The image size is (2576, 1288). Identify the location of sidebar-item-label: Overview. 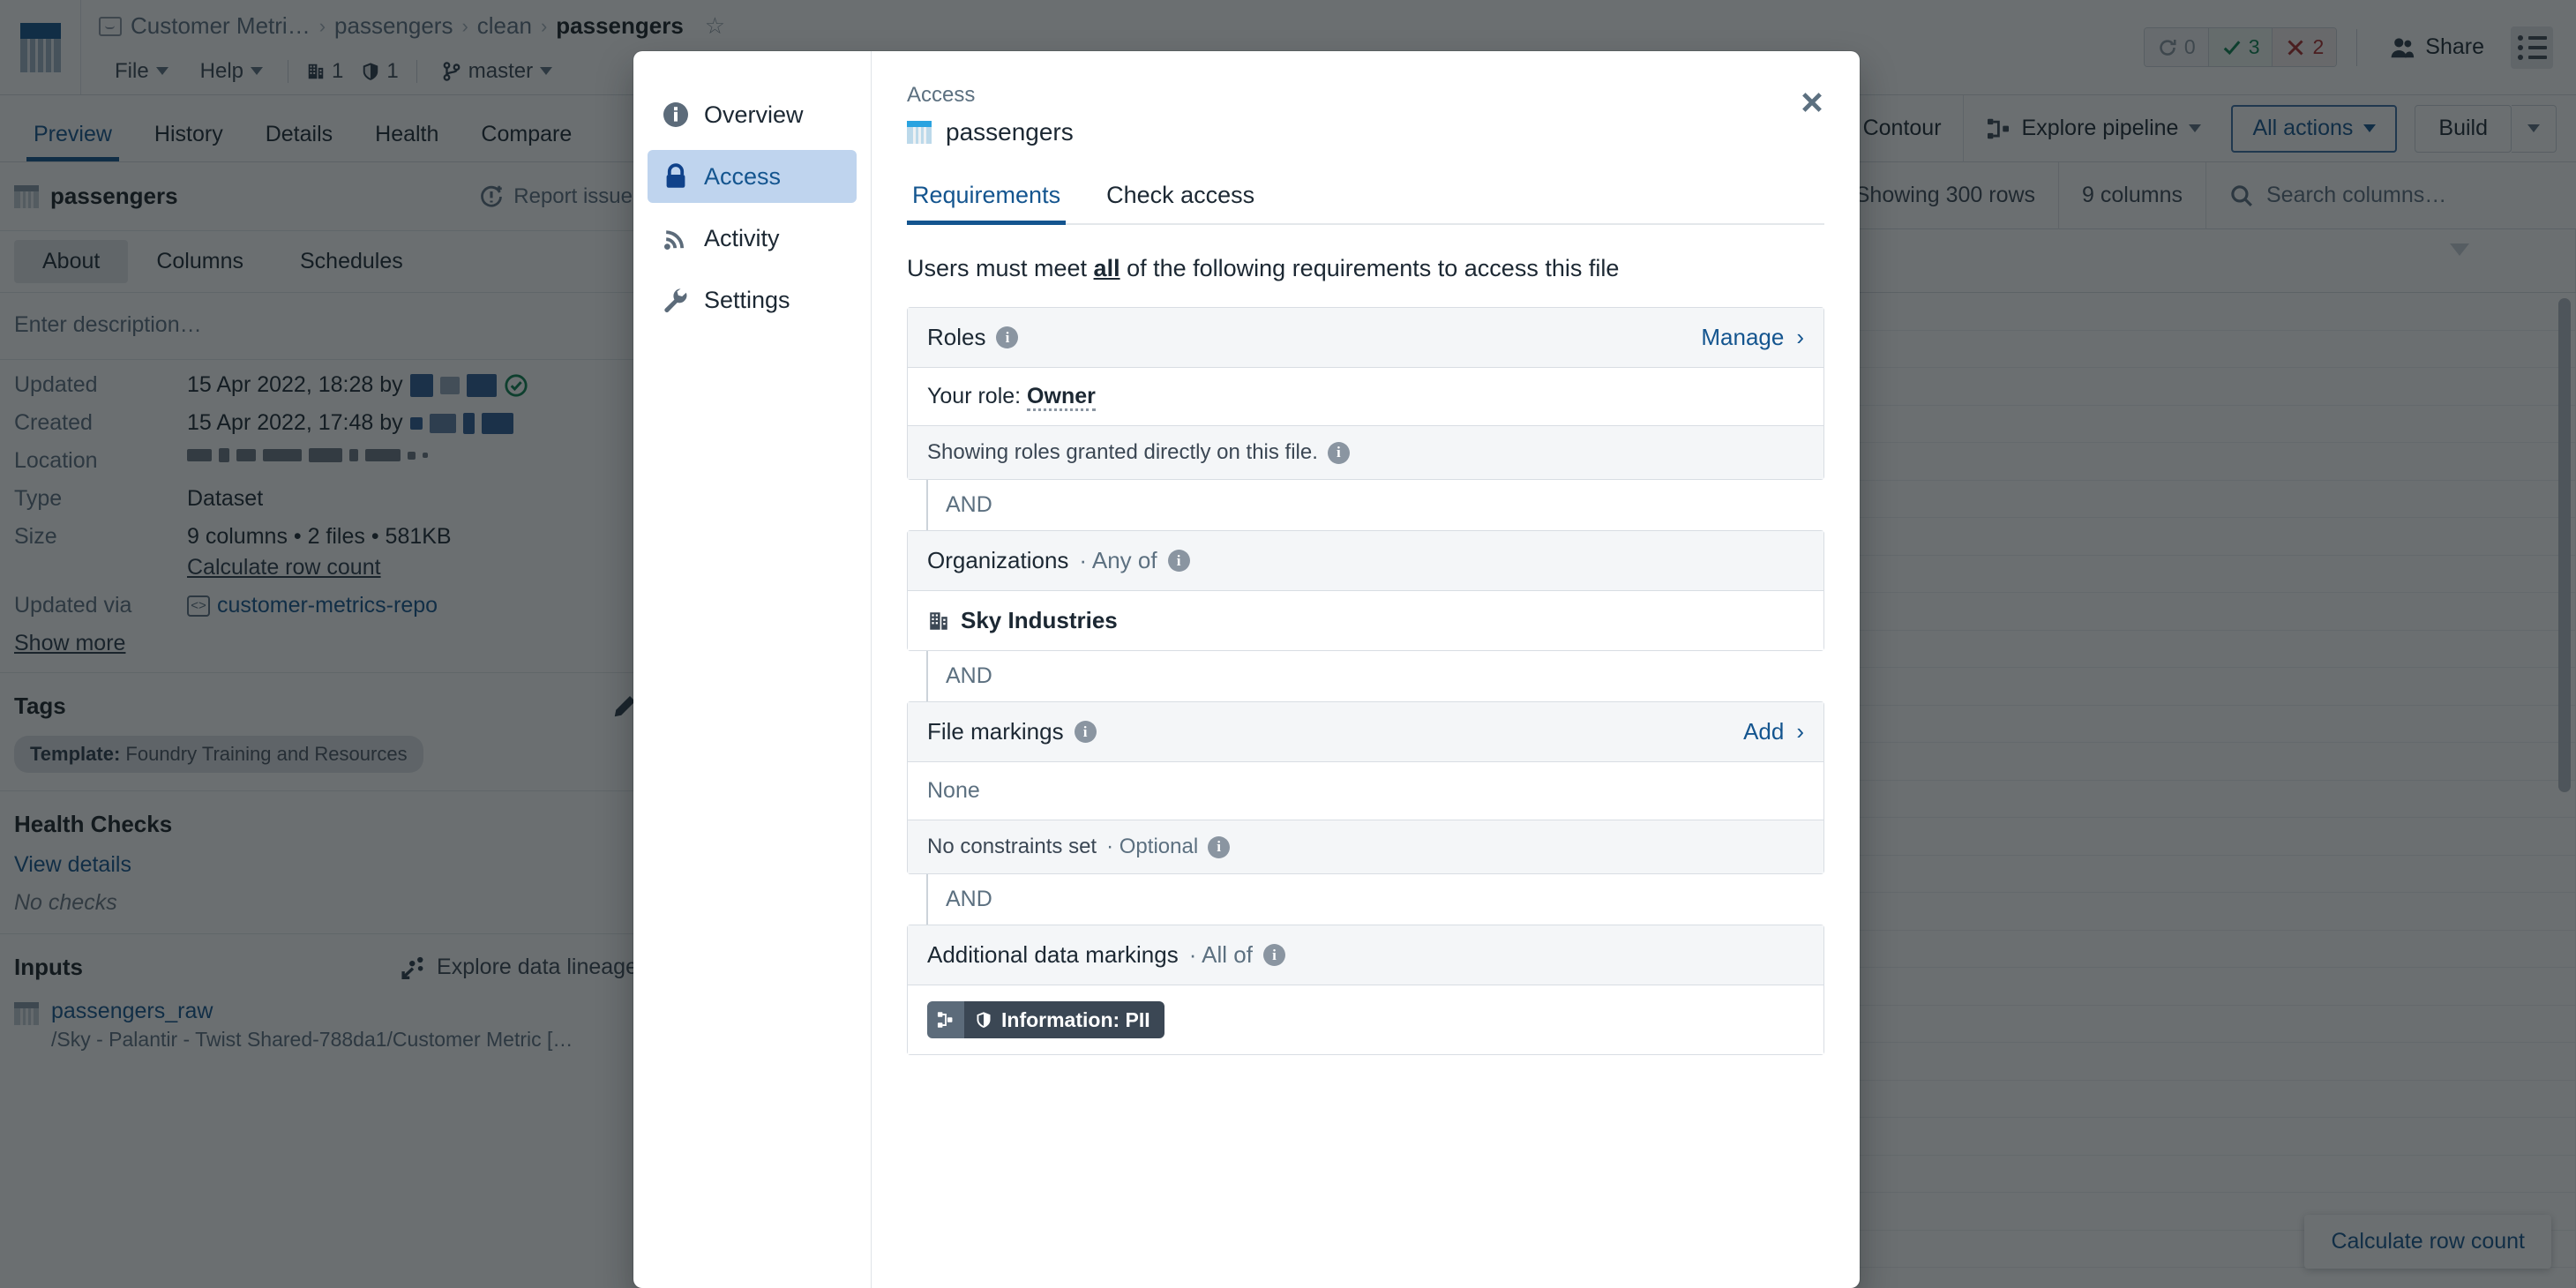
(754, 115).